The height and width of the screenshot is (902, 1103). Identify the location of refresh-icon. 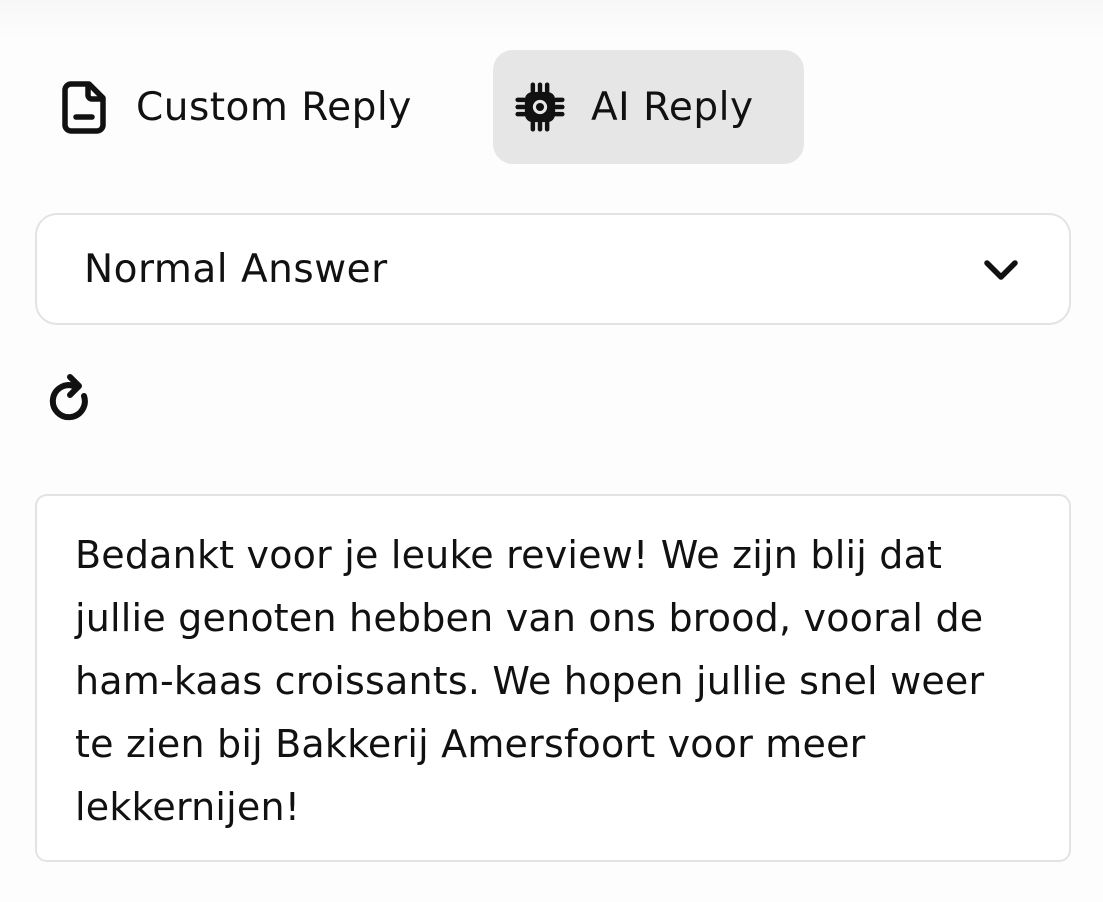
(71, 400).